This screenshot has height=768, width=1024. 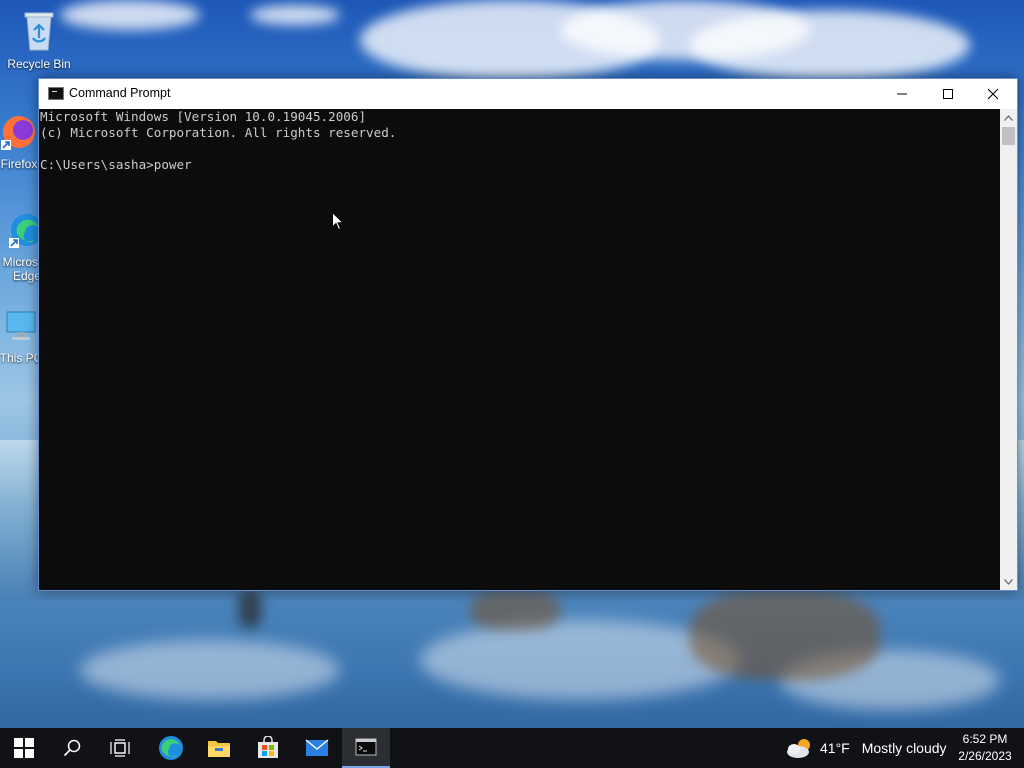 I want to click on taskbar-file-explorer-button, so click(x=219, y=748).